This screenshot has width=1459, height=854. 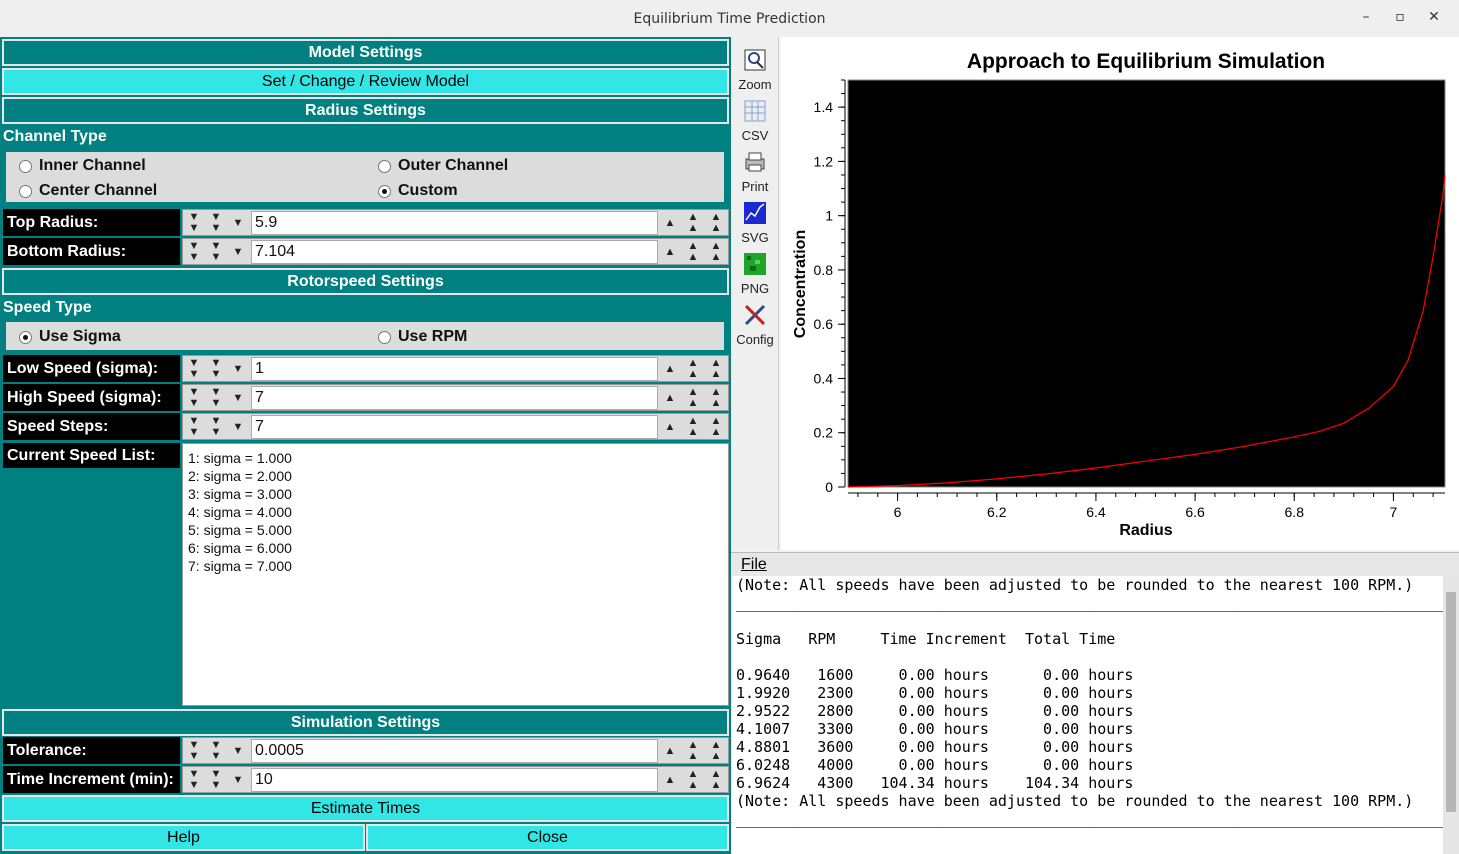 What do you see at coordinates (454, 751) in the screenshot?
I see `tolerance-input: 0.0005` at bounding box center [454, 751].